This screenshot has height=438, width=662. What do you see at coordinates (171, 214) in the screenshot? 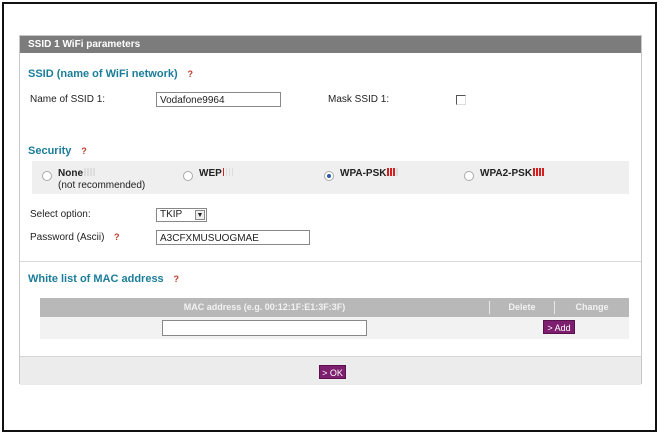
I see `encryption-select-value: TKIP` at bounding box center [171, 214].